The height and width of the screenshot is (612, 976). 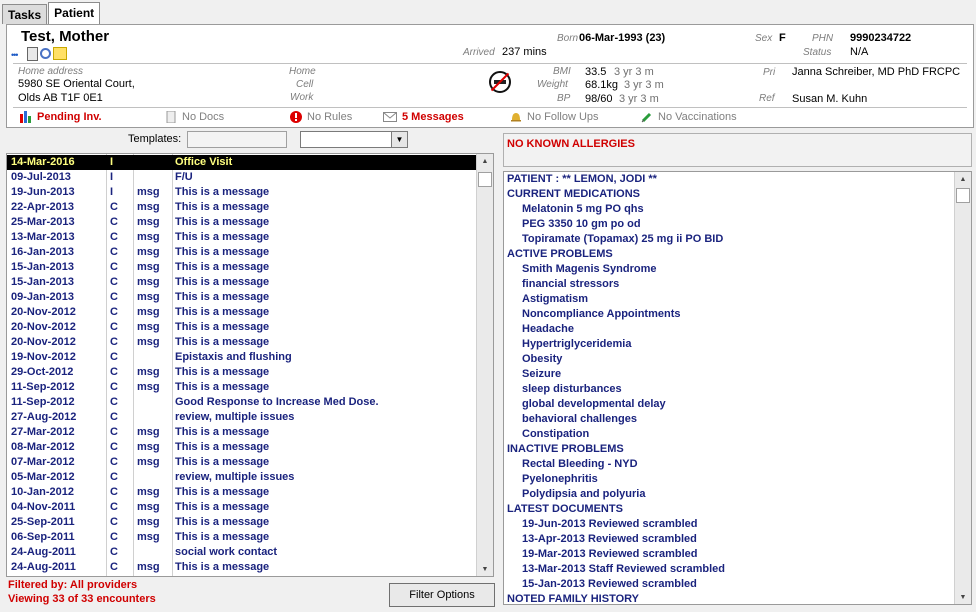 I want to click on summary-item: financial stressors, so click(x=570, y=285).